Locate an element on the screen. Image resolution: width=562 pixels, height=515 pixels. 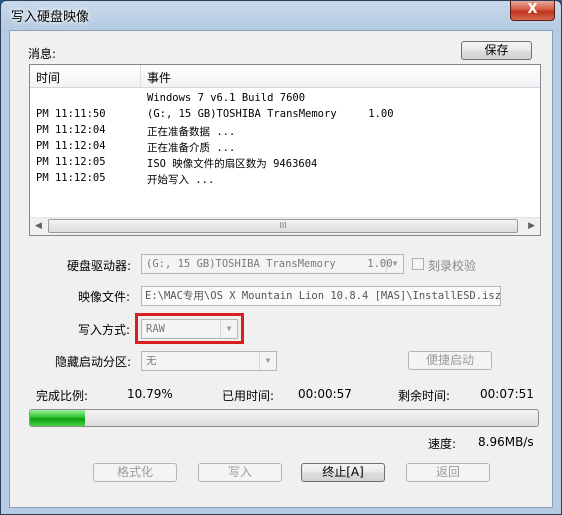
elapsed-label: 已用时间: is located at coordinates (248, 396).